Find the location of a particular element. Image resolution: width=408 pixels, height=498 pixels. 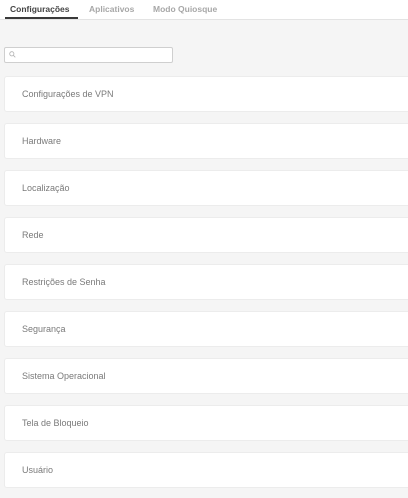

tab-bar: Configurações Aplicativos Modo Quiosque is located at coordinates (204, 10).